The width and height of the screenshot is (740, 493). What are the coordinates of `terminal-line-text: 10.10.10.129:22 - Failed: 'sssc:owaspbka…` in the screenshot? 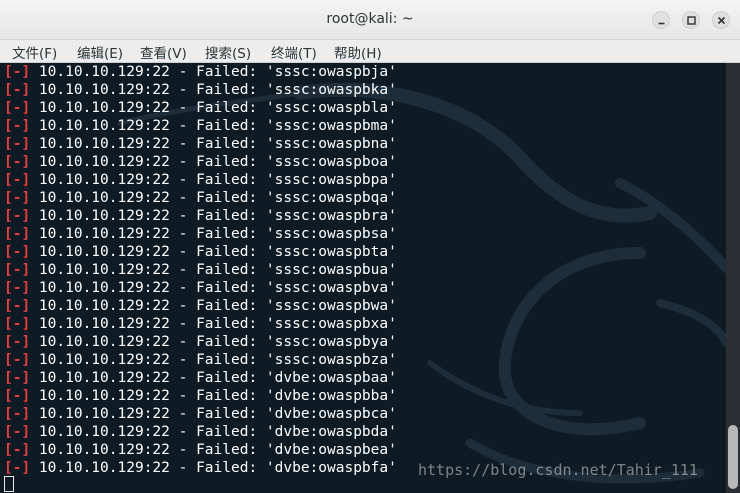 It's located at (213, 90).